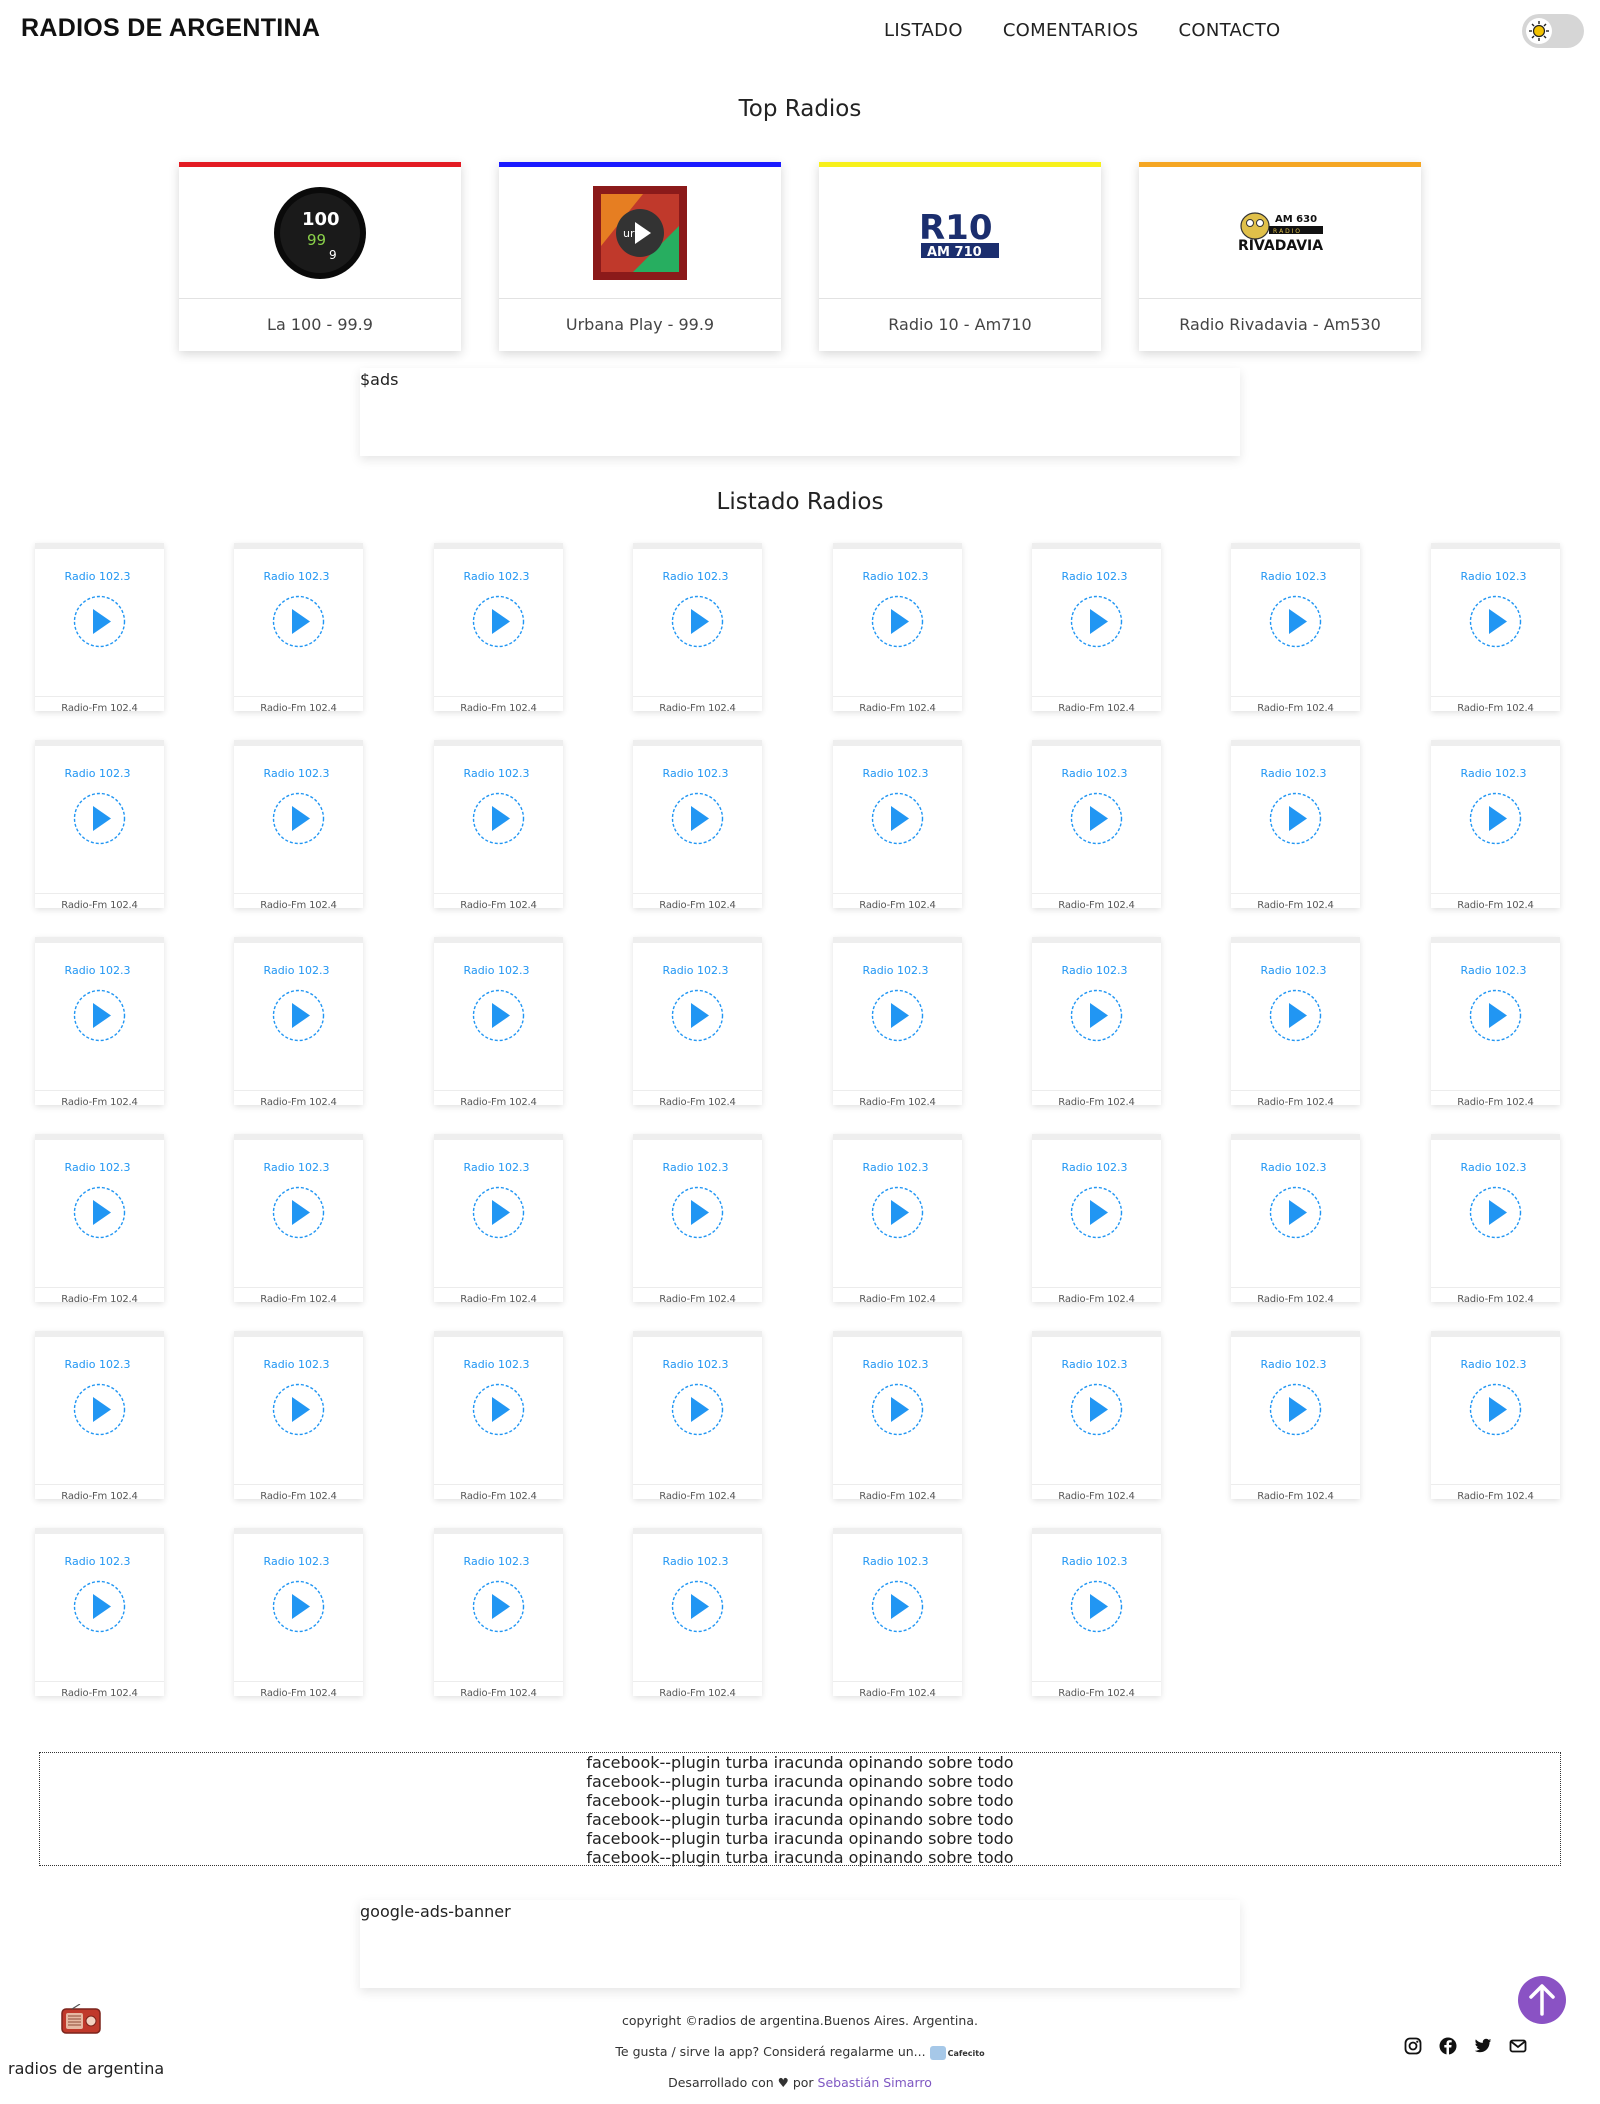 This screenshot has width=1600, height=2104. What do you see at coordinates (937, 2052) in the screenshot?
I see `cafecito-icon` at bounding box center [937, 2052].